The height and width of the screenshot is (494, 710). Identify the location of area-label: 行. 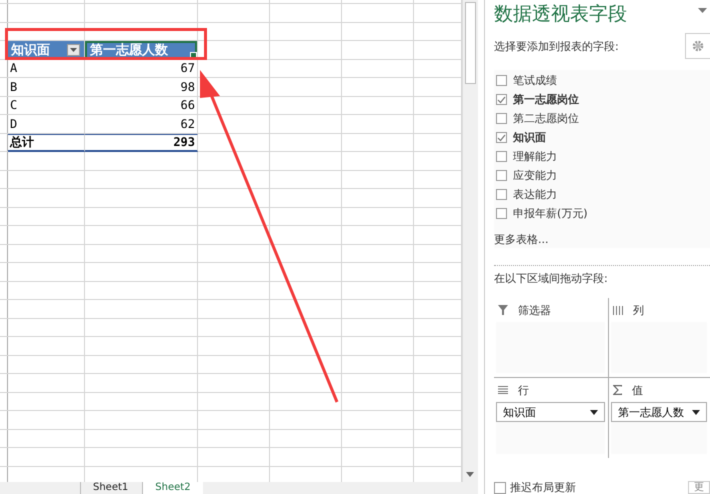
(523, 390).